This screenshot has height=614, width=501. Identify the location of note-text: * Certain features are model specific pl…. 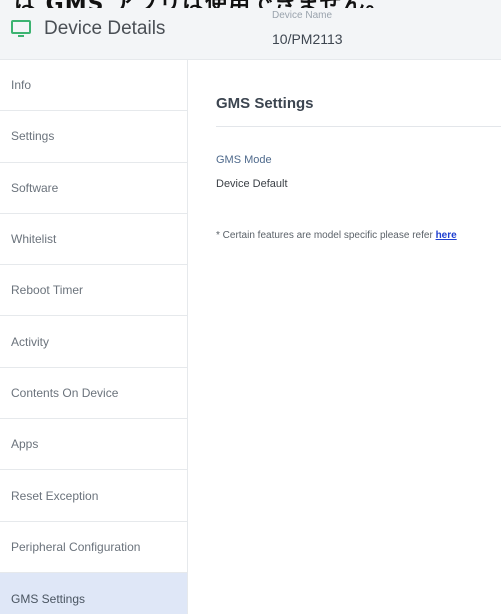
(326, 235).